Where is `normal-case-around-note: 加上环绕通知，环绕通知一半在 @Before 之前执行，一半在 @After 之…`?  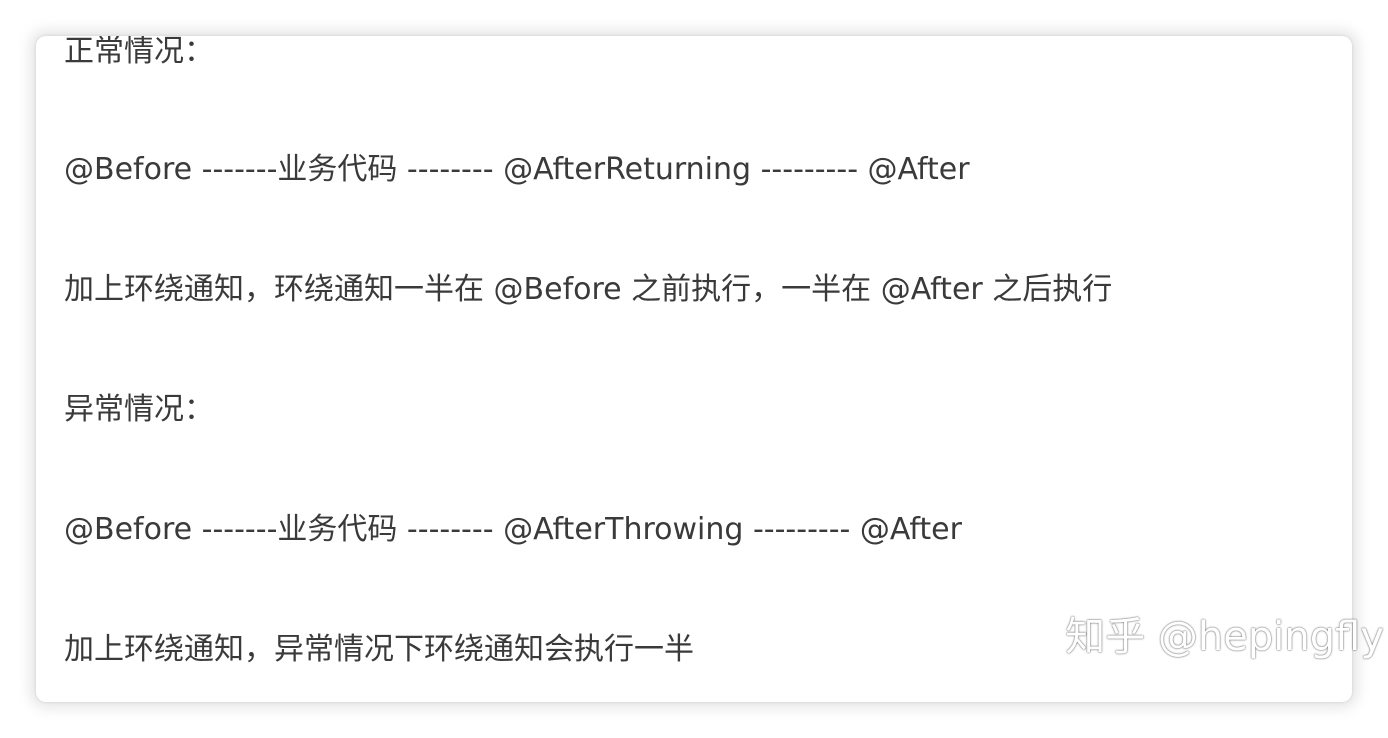
normal-case-around-note: 加上环绕通知，环绕通知一半在 @Before 之前执行，一半在 @After 之… is located at coordinates (588, 289).